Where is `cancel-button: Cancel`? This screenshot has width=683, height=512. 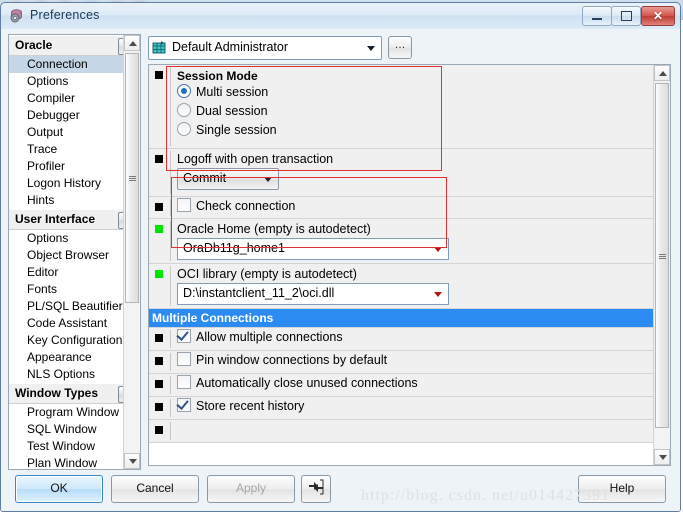 cancel-button: Cancel is located at coordinates (155, 489).